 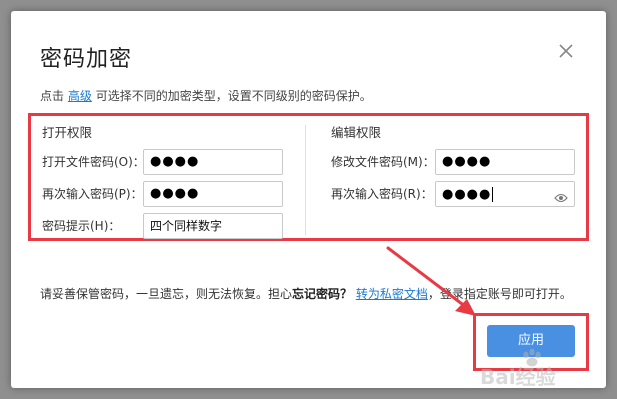 What do you see at coordinates (52, 96) in the screenshot?
I see `hint-prefix: 点击` at bounding box center [52, 96].